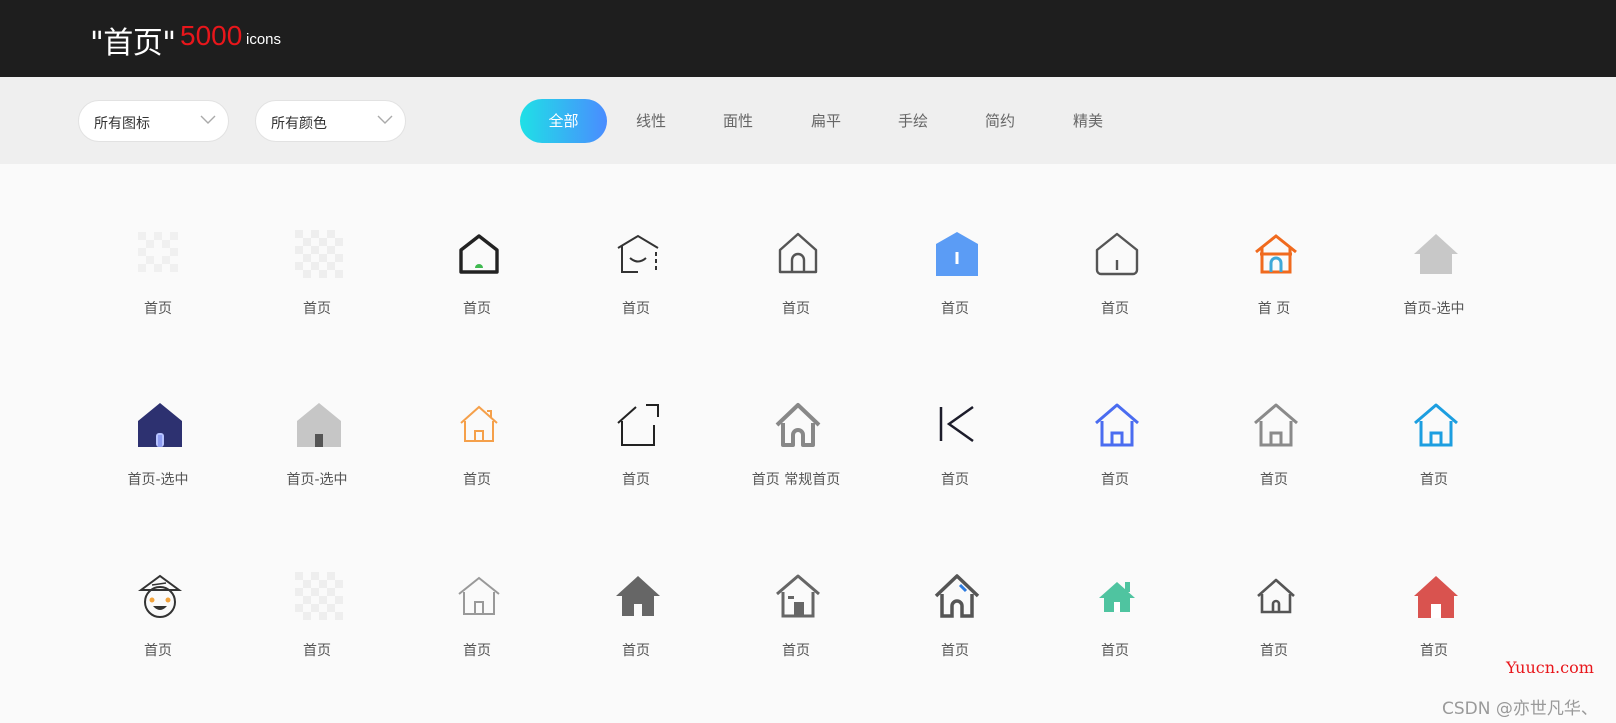  I want to click on home-outline-orange-icon, so click(479, 423).